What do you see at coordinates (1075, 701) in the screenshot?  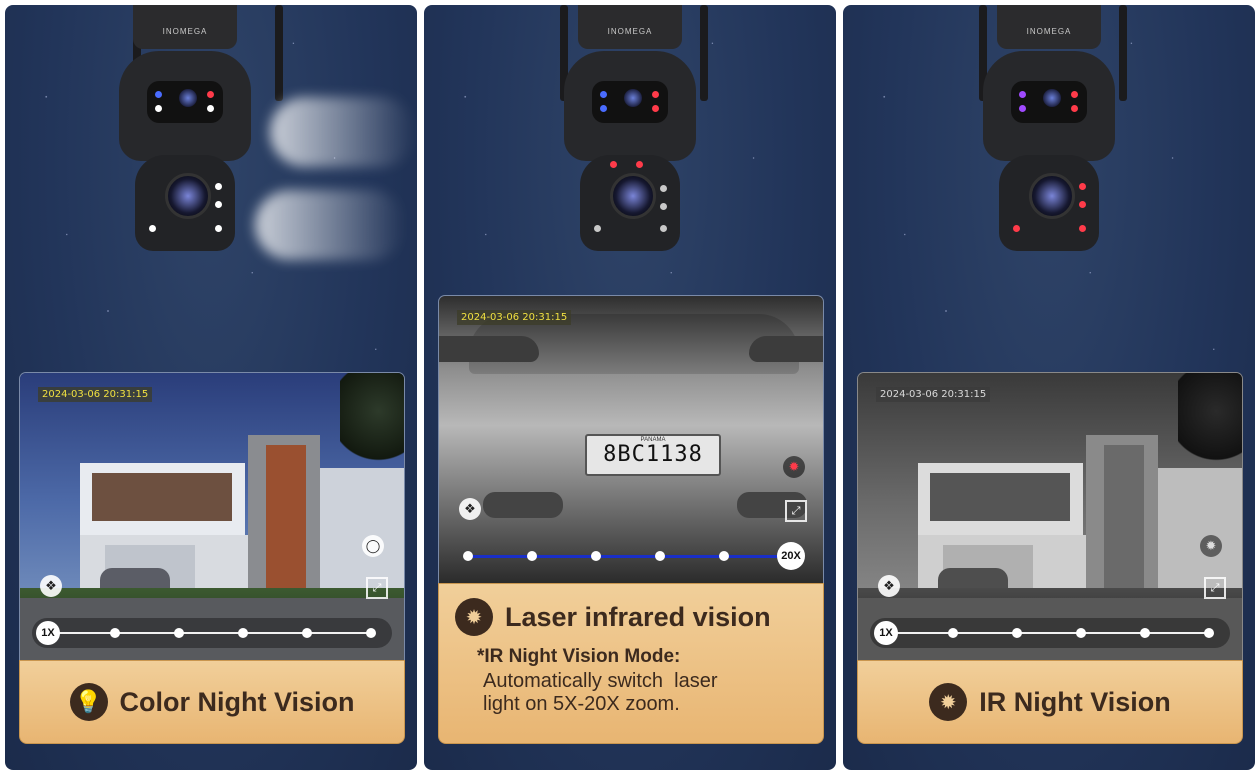 I see `caption-title: IR Night Vision` at bounding box center [1075, 701].